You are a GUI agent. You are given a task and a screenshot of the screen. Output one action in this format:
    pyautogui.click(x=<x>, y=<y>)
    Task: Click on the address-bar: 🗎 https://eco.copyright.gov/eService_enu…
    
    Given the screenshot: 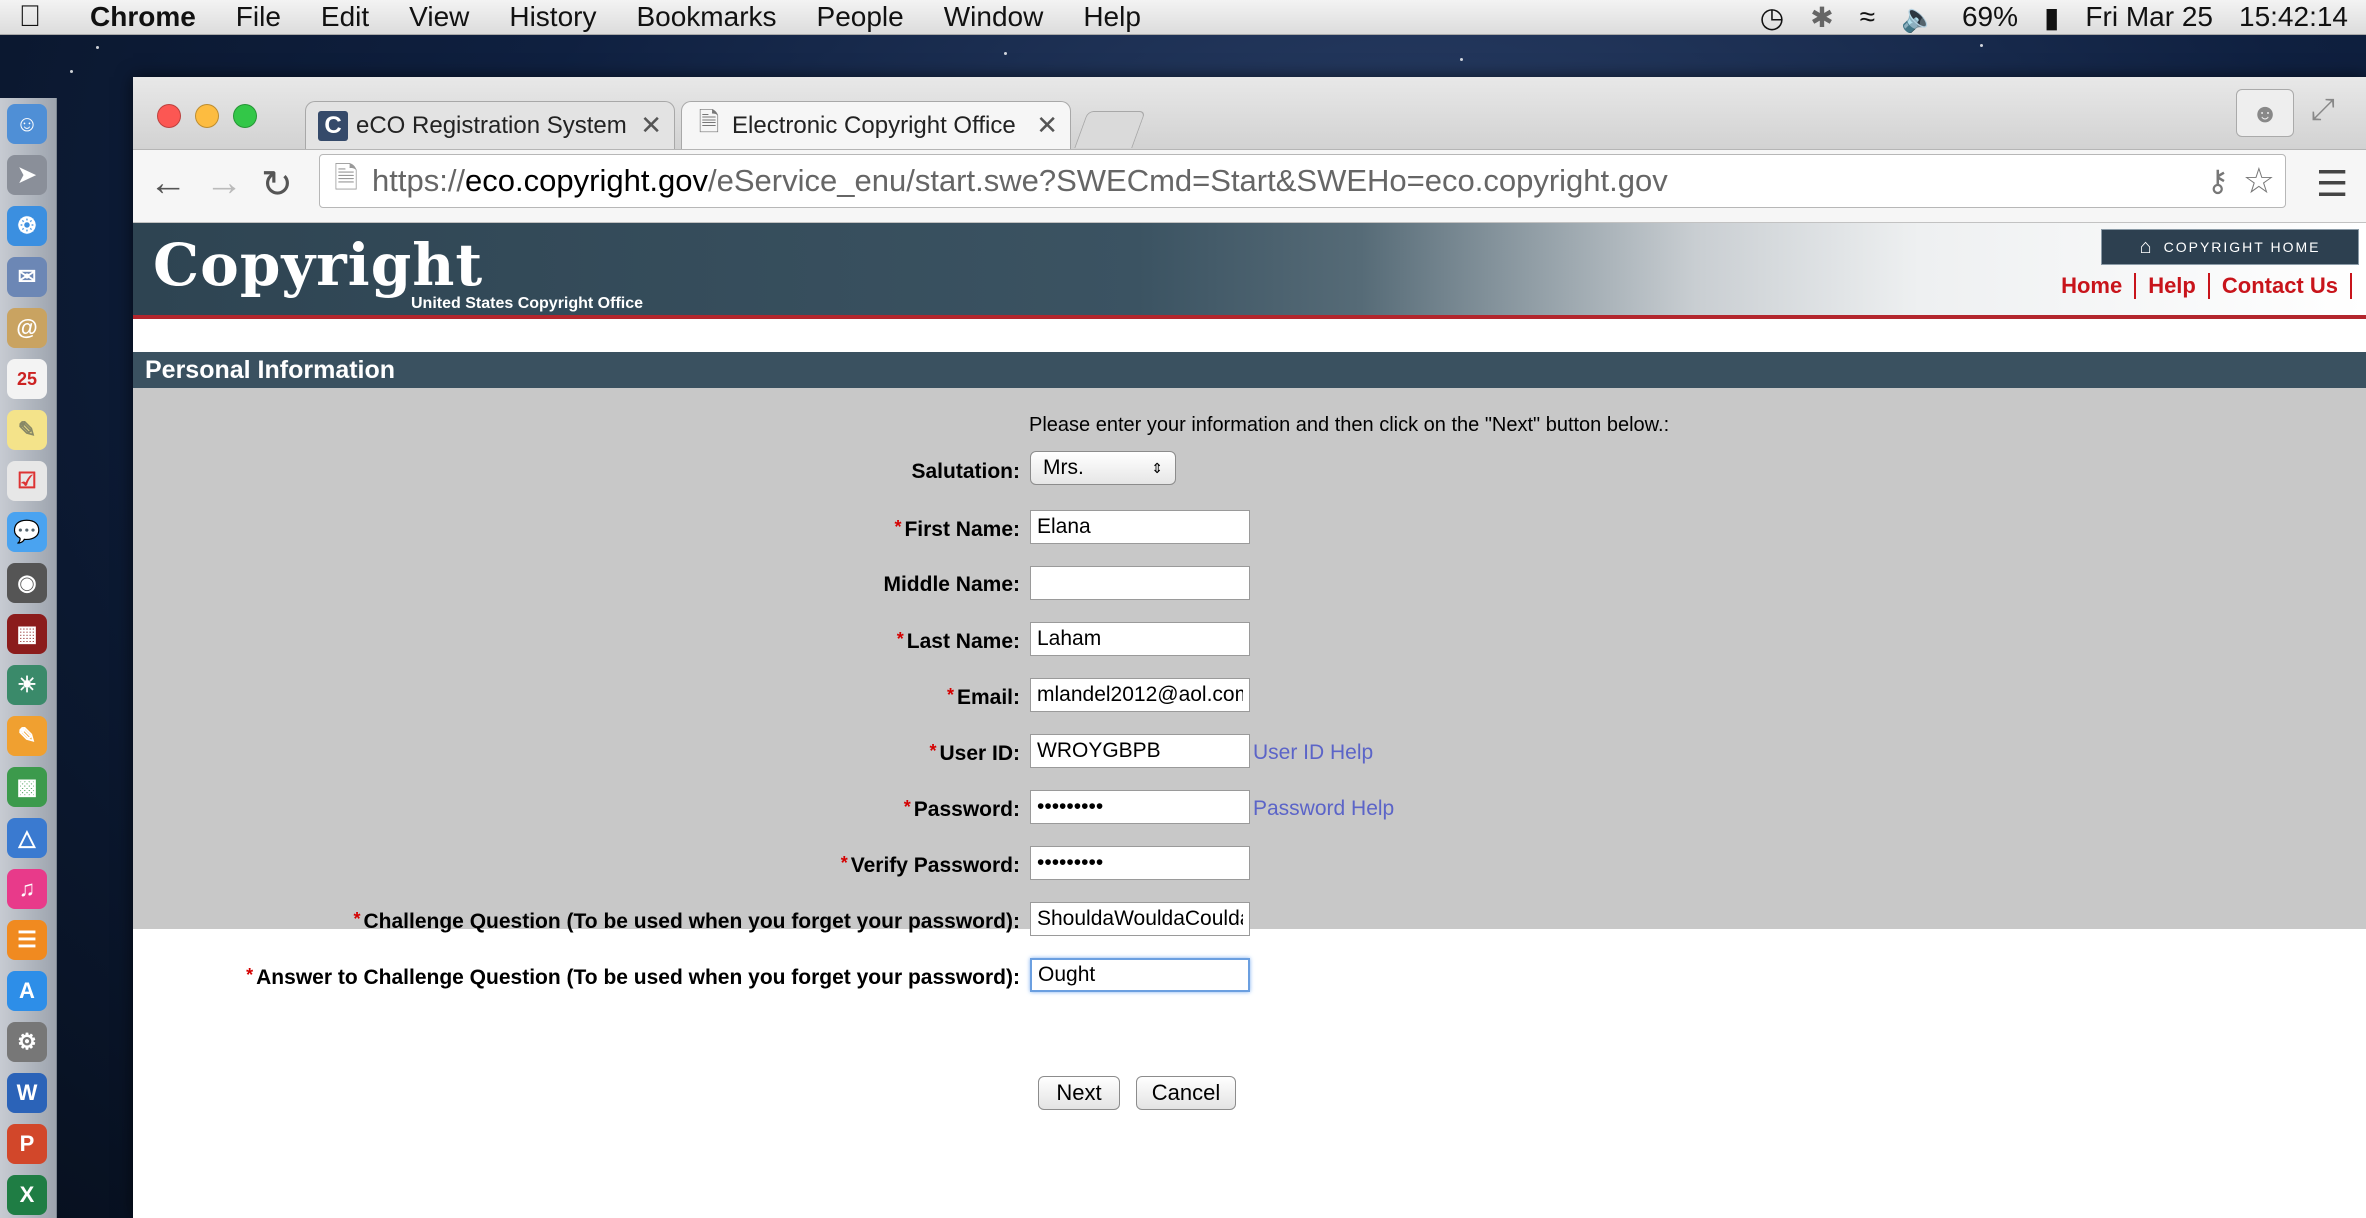 What is the action you would take?
    pyautogui.click(x=1302, y=181)
    